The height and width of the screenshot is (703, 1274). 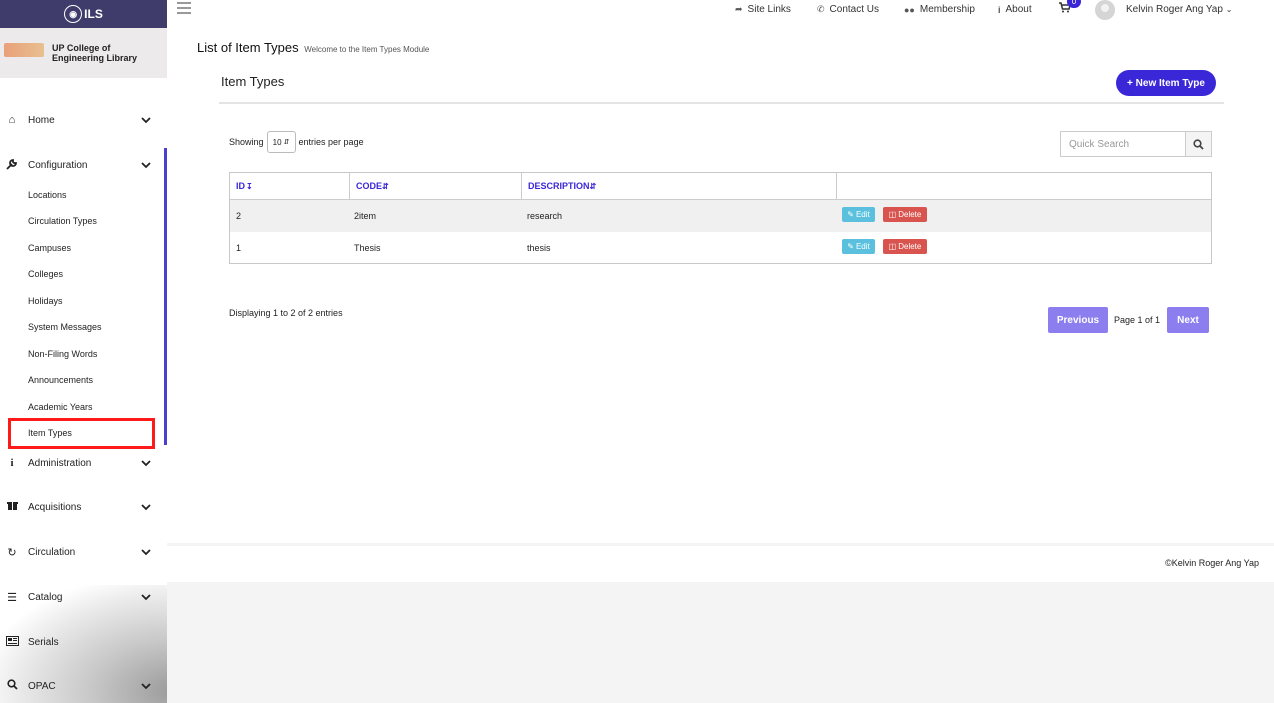 I want to click on phone-icon: ✆, so click(x=821, y=9).